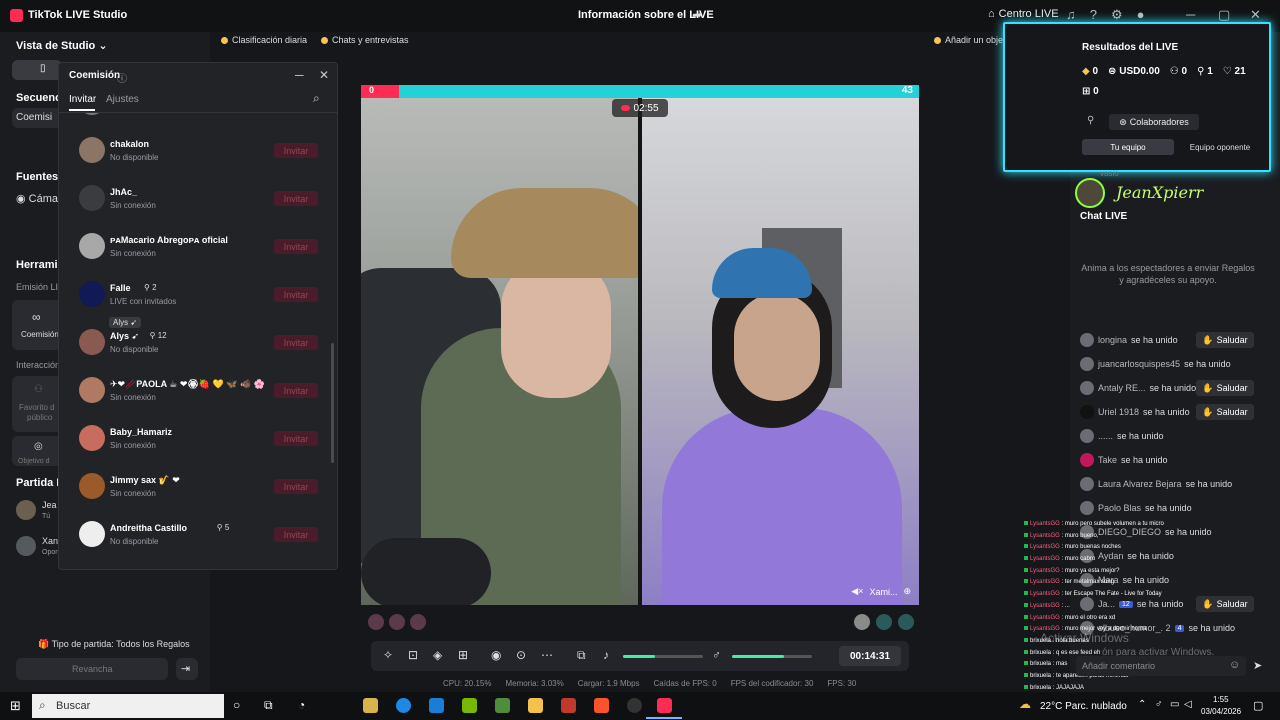  Describe the element at coordinates (1128, 147) in the screenshot. I see `tab-your-team: Tu equipo` at that location.